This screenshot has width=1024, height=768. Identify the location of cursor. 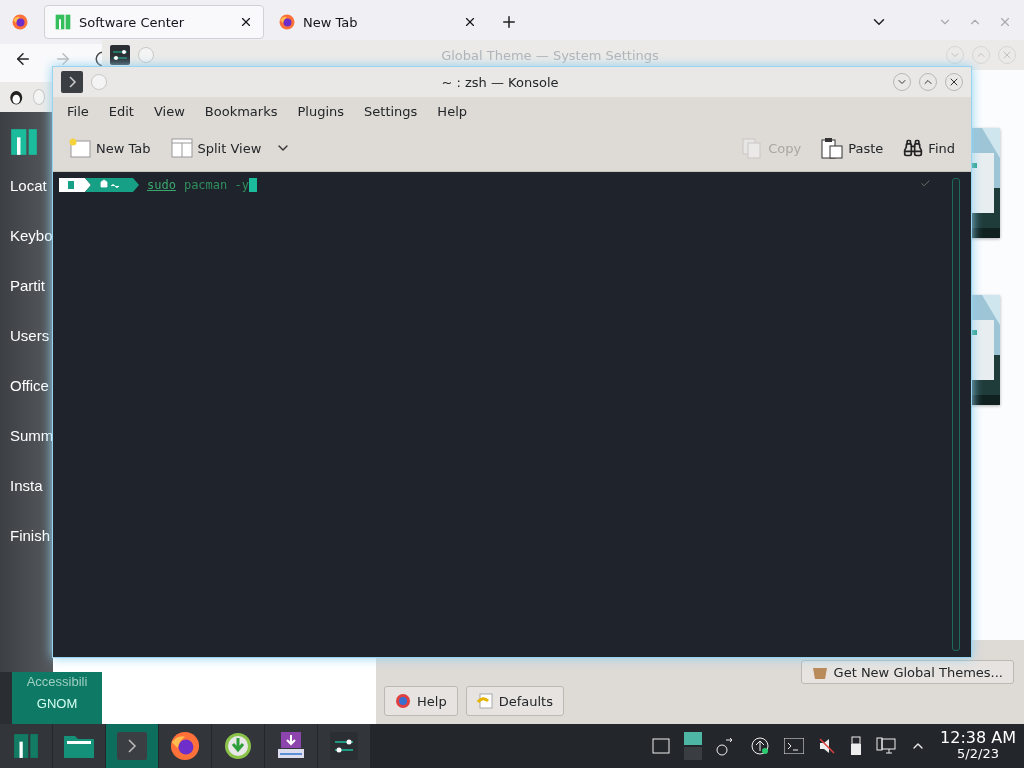
(252, 185).